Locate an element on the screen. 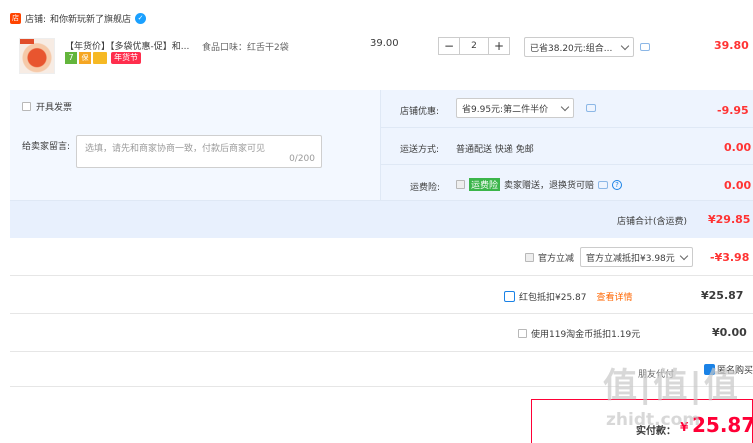 Image resolution: width=753 pixels, height=443 pixels. guarantee-icon: 保 is located at coordinates (85, 58).